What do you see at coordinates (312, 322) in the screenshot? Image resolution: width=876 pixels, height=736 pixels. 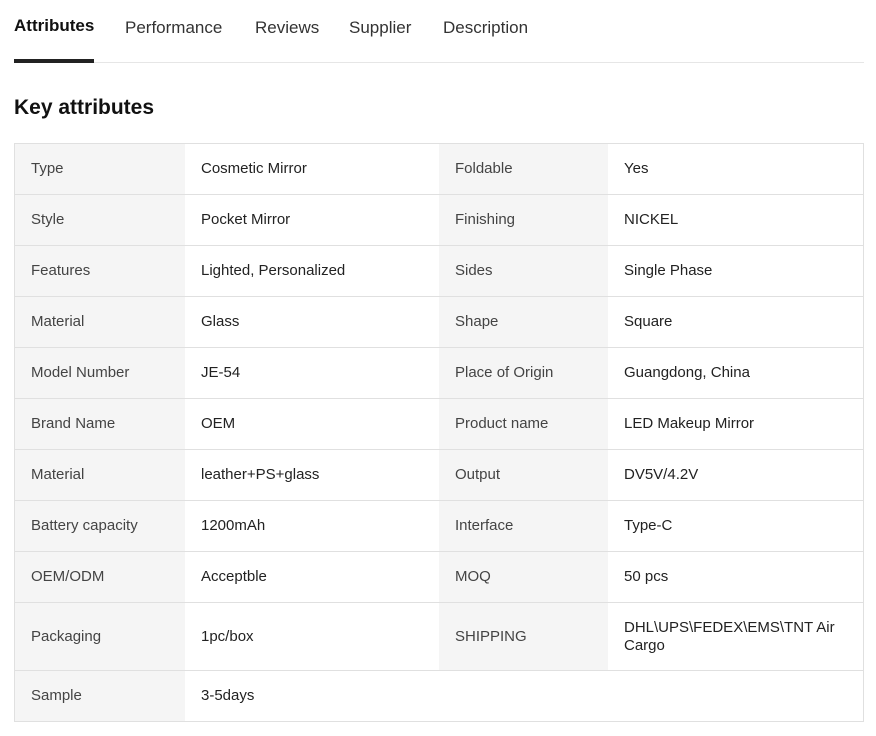 I see `attribute-value: Glass` at bounding box center [312, 322].